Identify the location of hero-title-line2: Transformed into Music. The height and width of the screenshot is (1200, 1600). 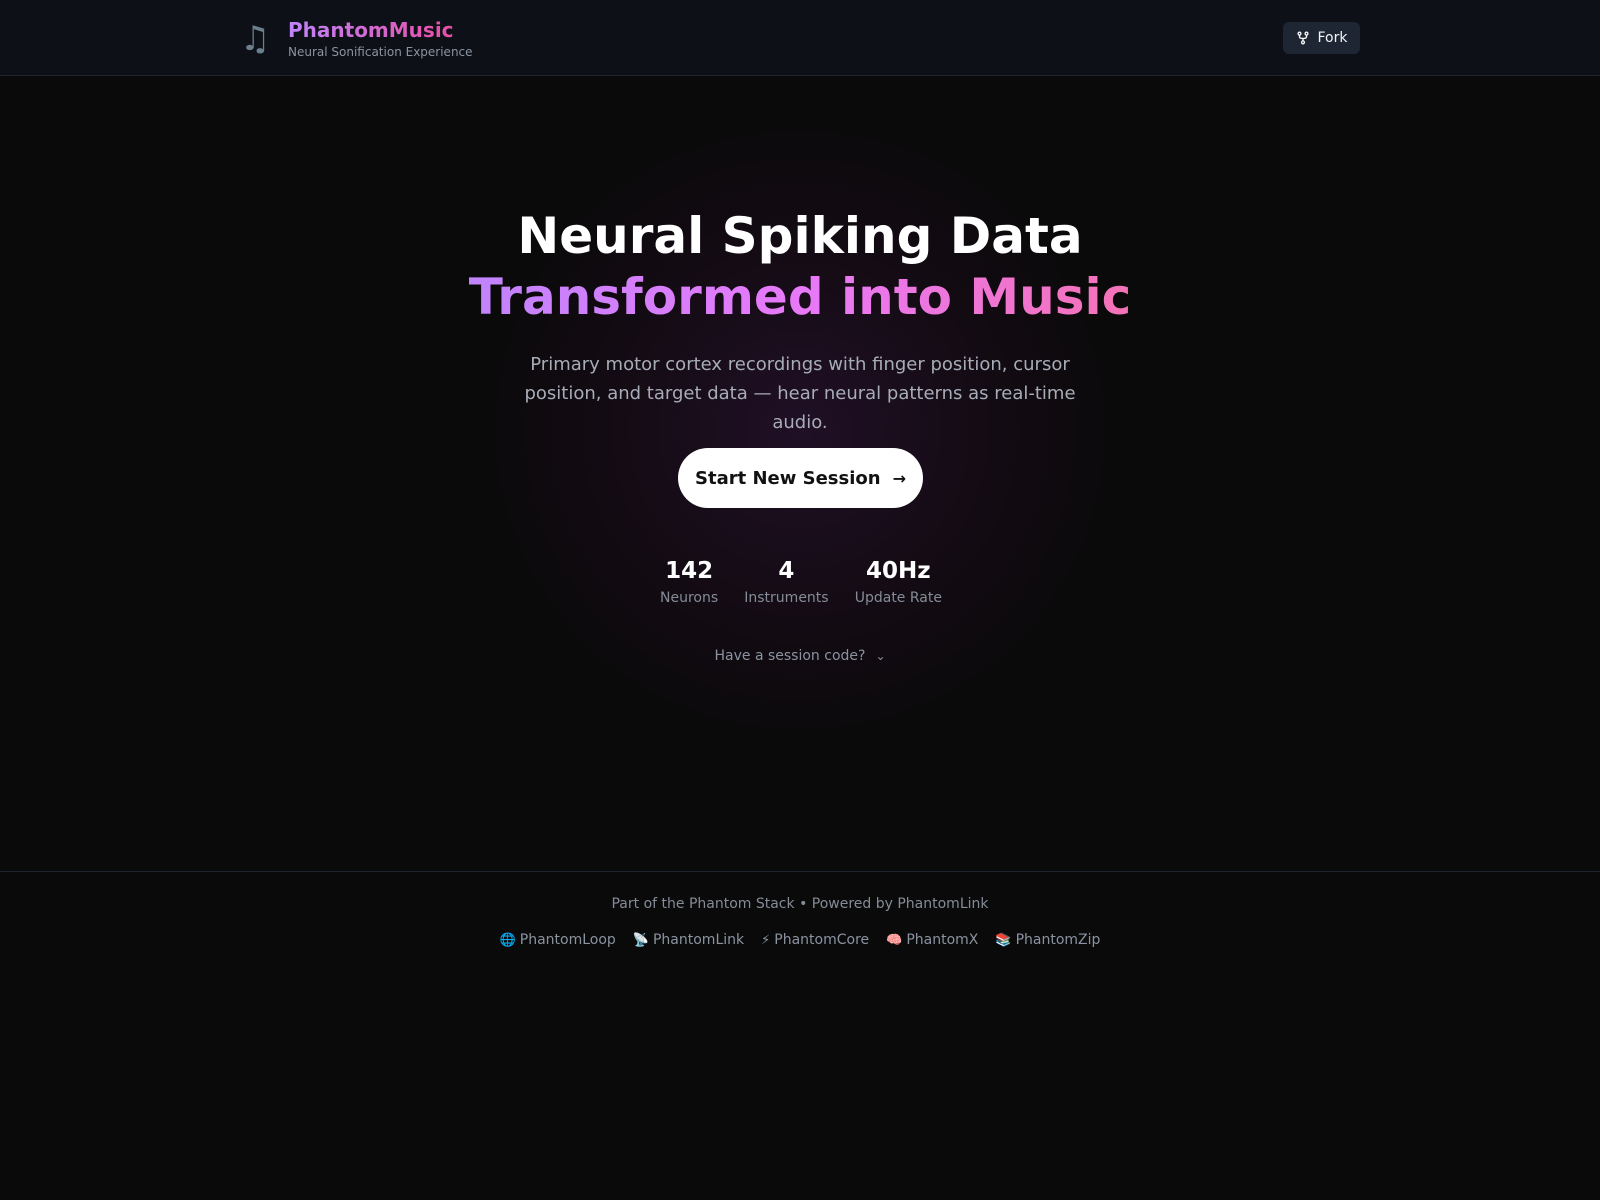
(800, 297).